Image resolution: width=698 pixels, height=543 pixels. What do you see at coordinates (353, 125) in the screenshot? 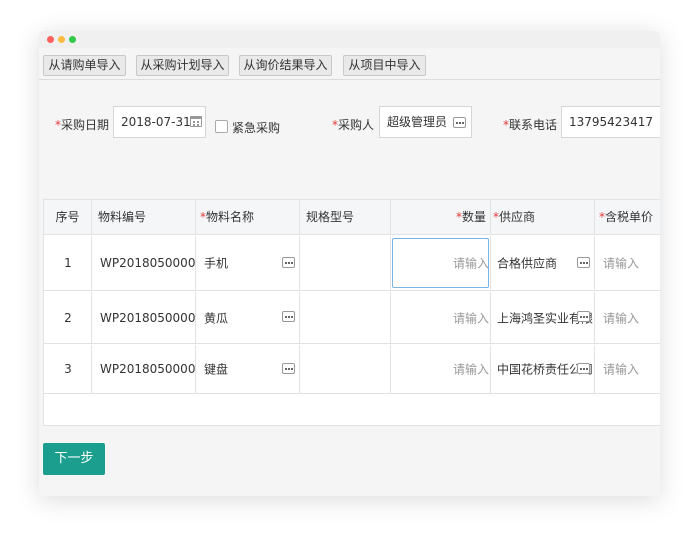
I see `buyer-label: *采购人` at bounding box center [353, 125].